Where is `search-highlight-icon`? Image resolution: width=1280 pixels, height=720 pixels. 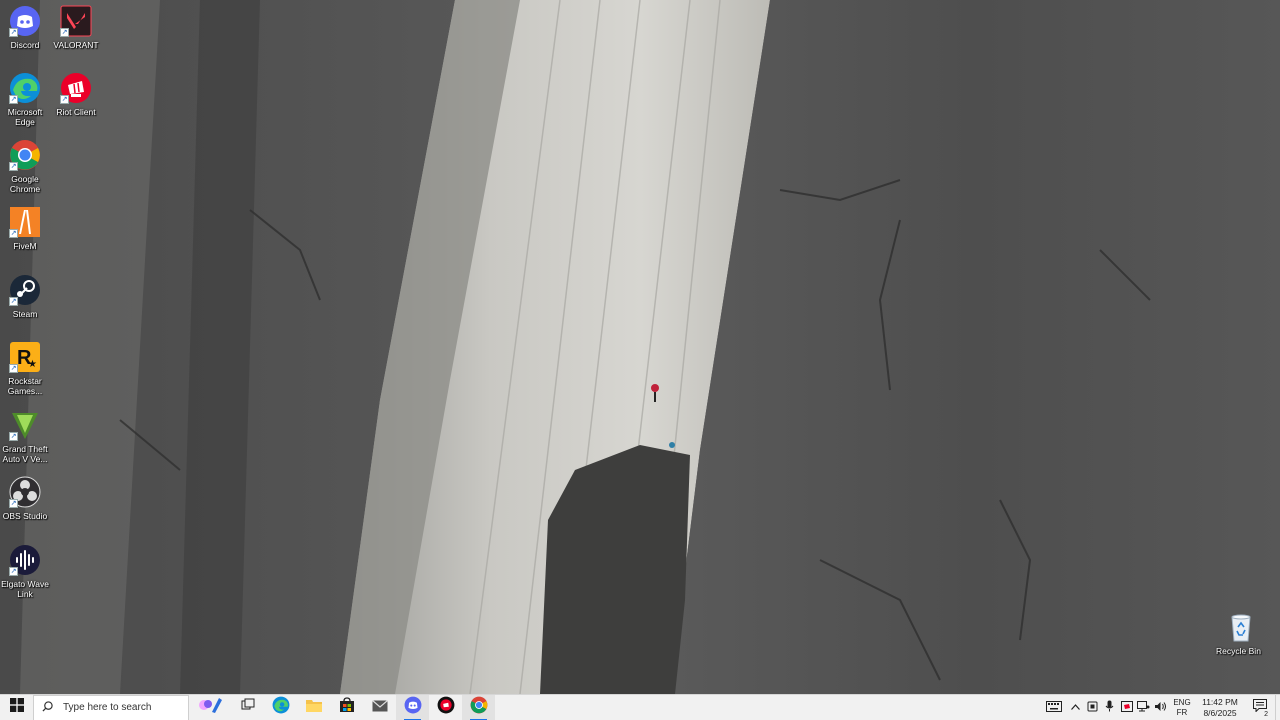
search-highlight-icon is located at coordinates (210, 707).